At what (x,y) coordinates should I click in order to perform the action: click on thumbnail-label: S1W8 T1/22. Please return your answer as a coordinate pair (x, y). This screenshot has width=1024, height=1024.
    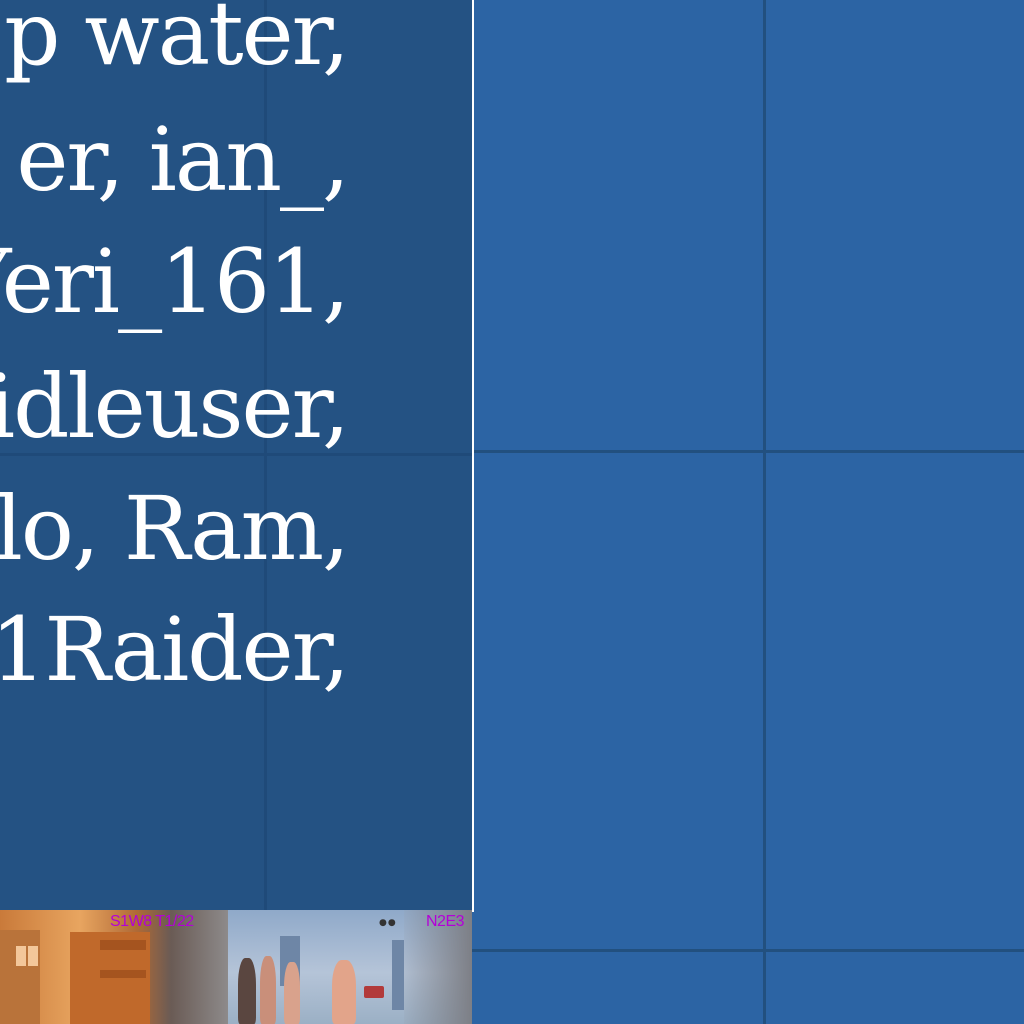
    Looking at the image, I should click on (152, 921).